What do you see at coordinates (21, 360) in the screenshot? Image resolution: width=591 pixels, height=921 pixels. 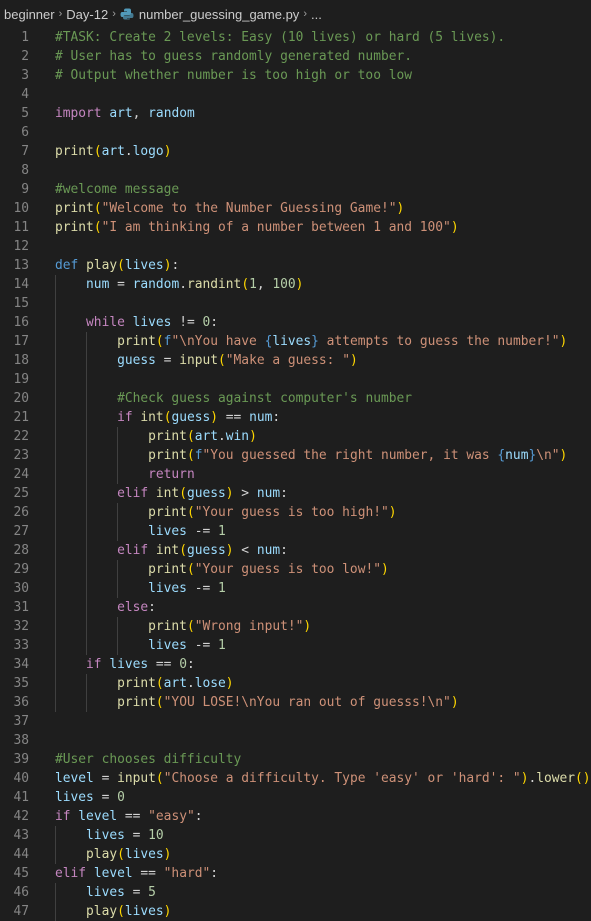 I see `line-number: 18` at bounding box center [21, 360].